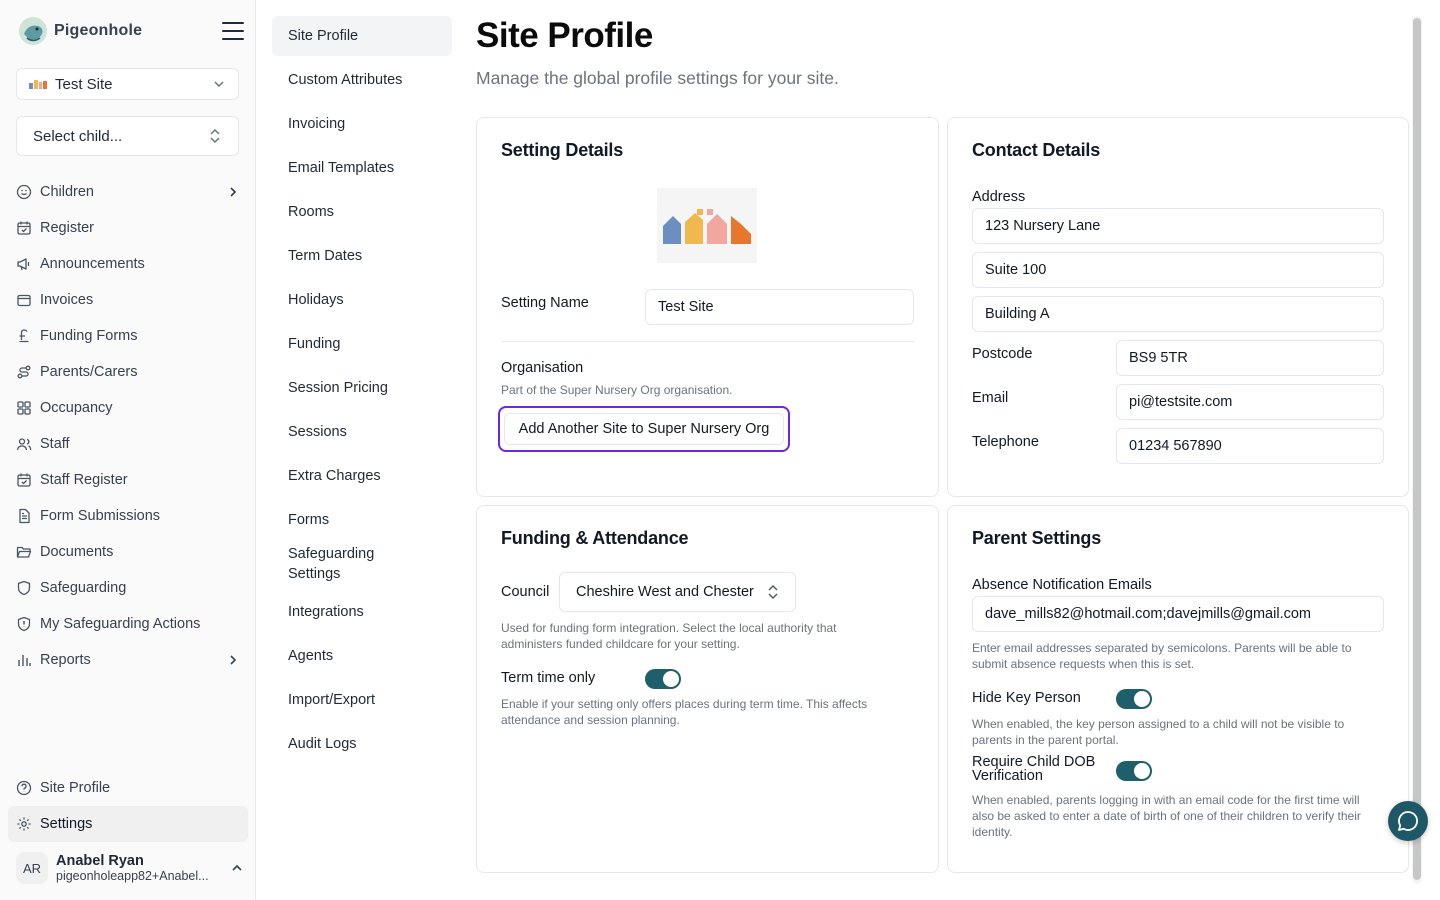  I want to click on email-input: pi@testsite.com, so click(1250, 402).